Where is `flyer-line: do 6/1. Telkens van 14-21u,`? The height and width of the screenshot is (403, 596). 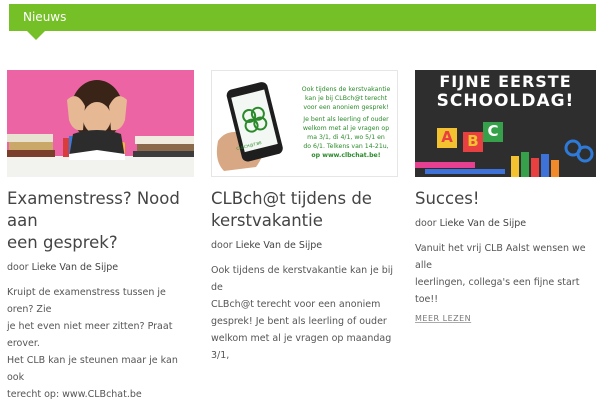
flyer-line: do 6/1. Telkens van 14-21u, is located at coordinates (346, 147).